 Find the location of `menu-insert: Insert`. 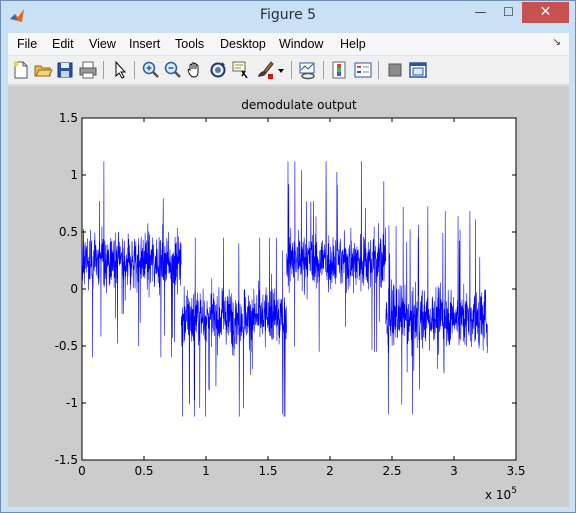

menu-insert: Insert is located at coordinates (144, 44).